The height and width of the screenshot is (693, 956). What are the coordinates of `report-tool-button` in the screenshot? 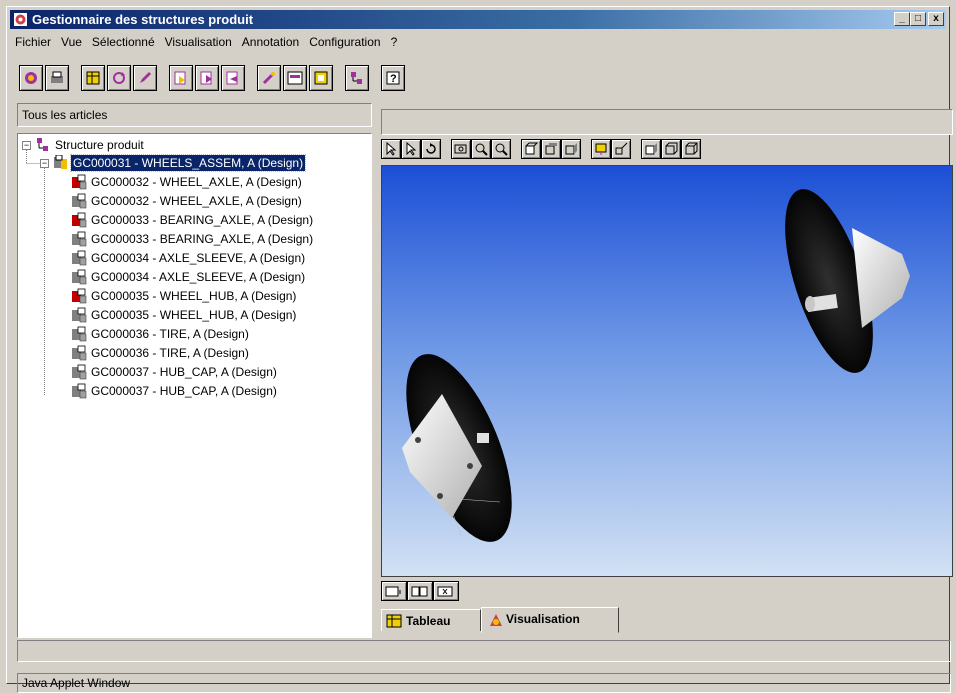 It's located at (321, 78).